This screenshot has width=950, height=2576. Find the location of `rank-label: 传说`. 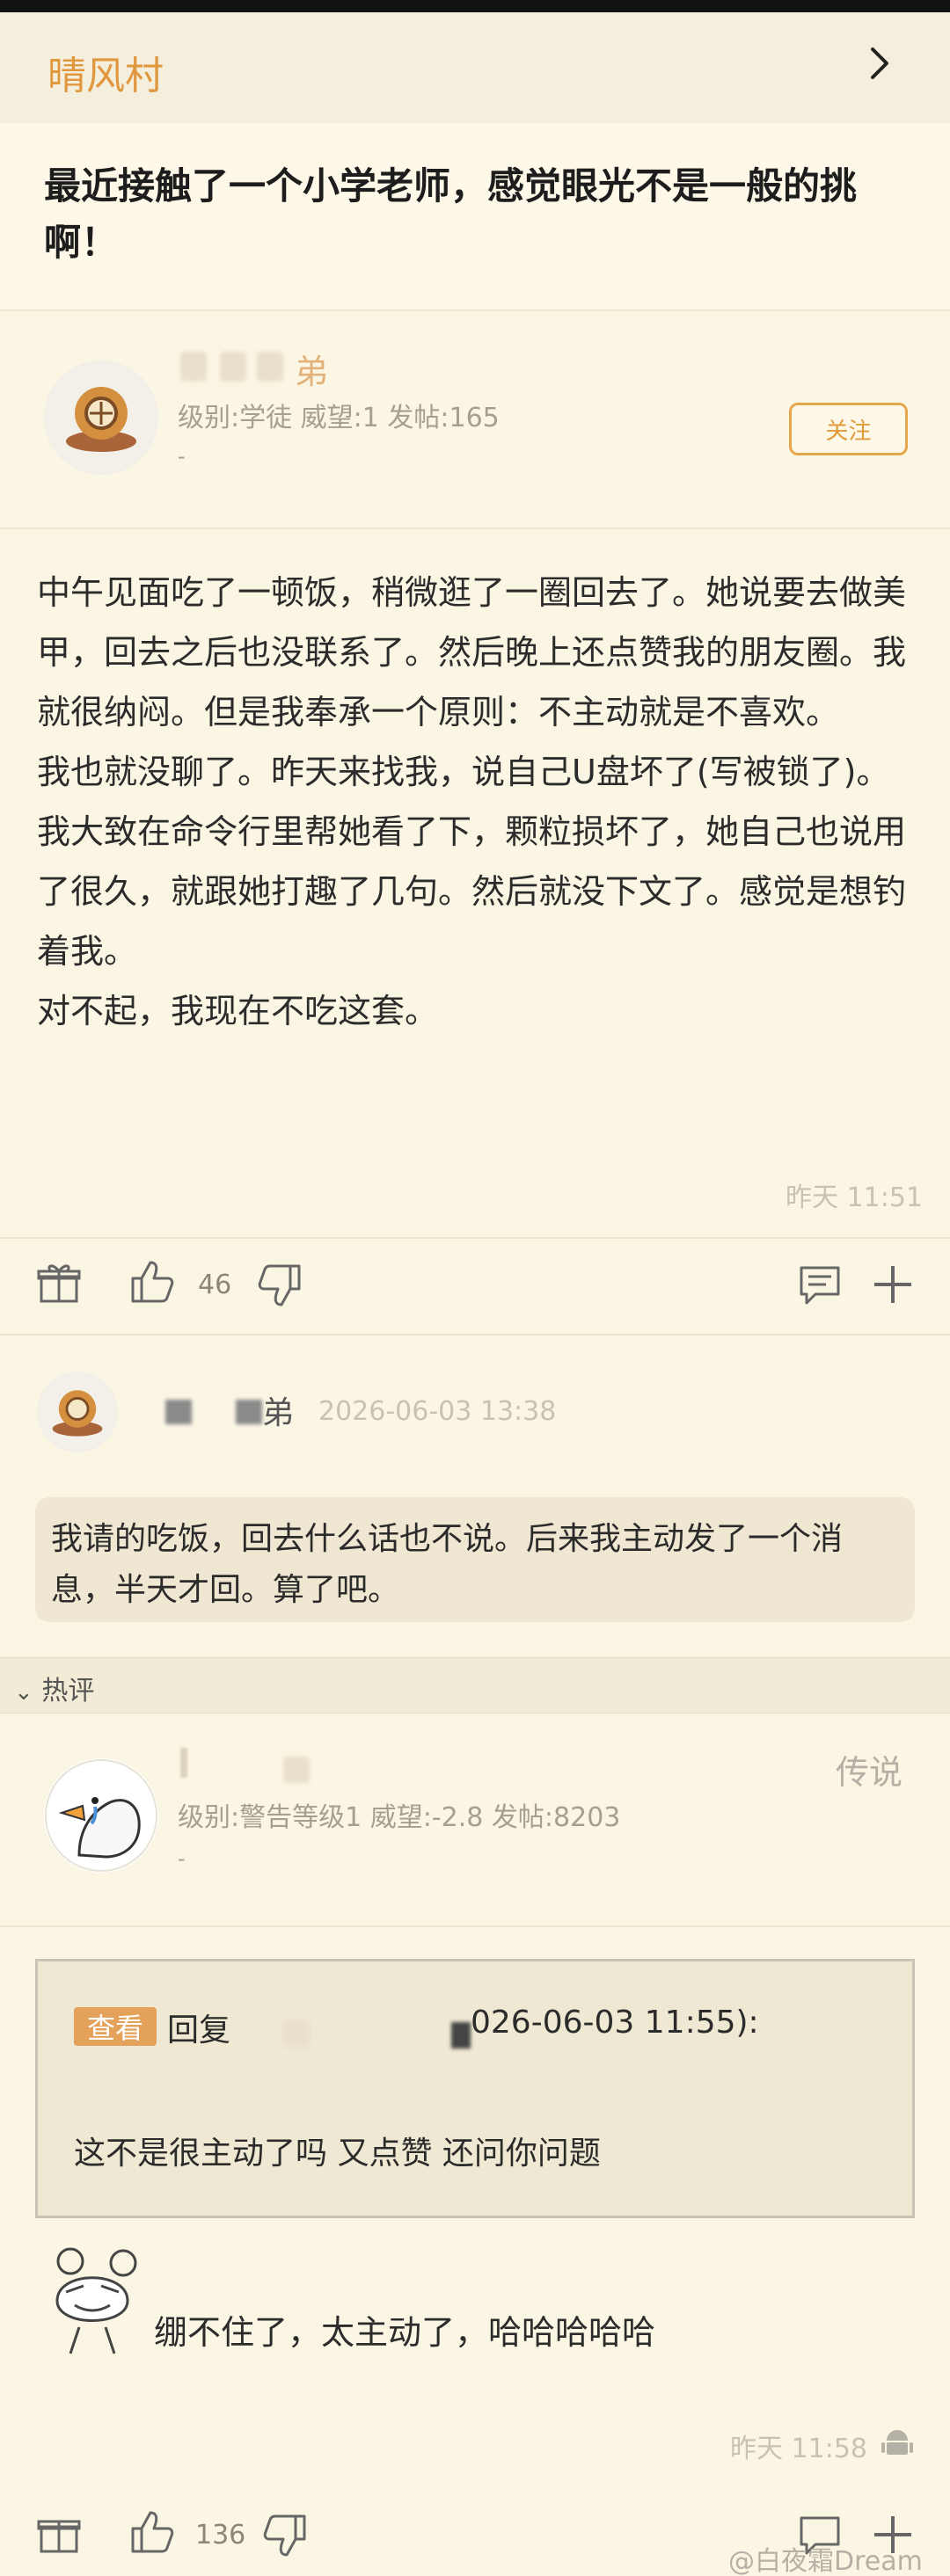

rank-label: 传说 is located at coordinates (869, 1772).